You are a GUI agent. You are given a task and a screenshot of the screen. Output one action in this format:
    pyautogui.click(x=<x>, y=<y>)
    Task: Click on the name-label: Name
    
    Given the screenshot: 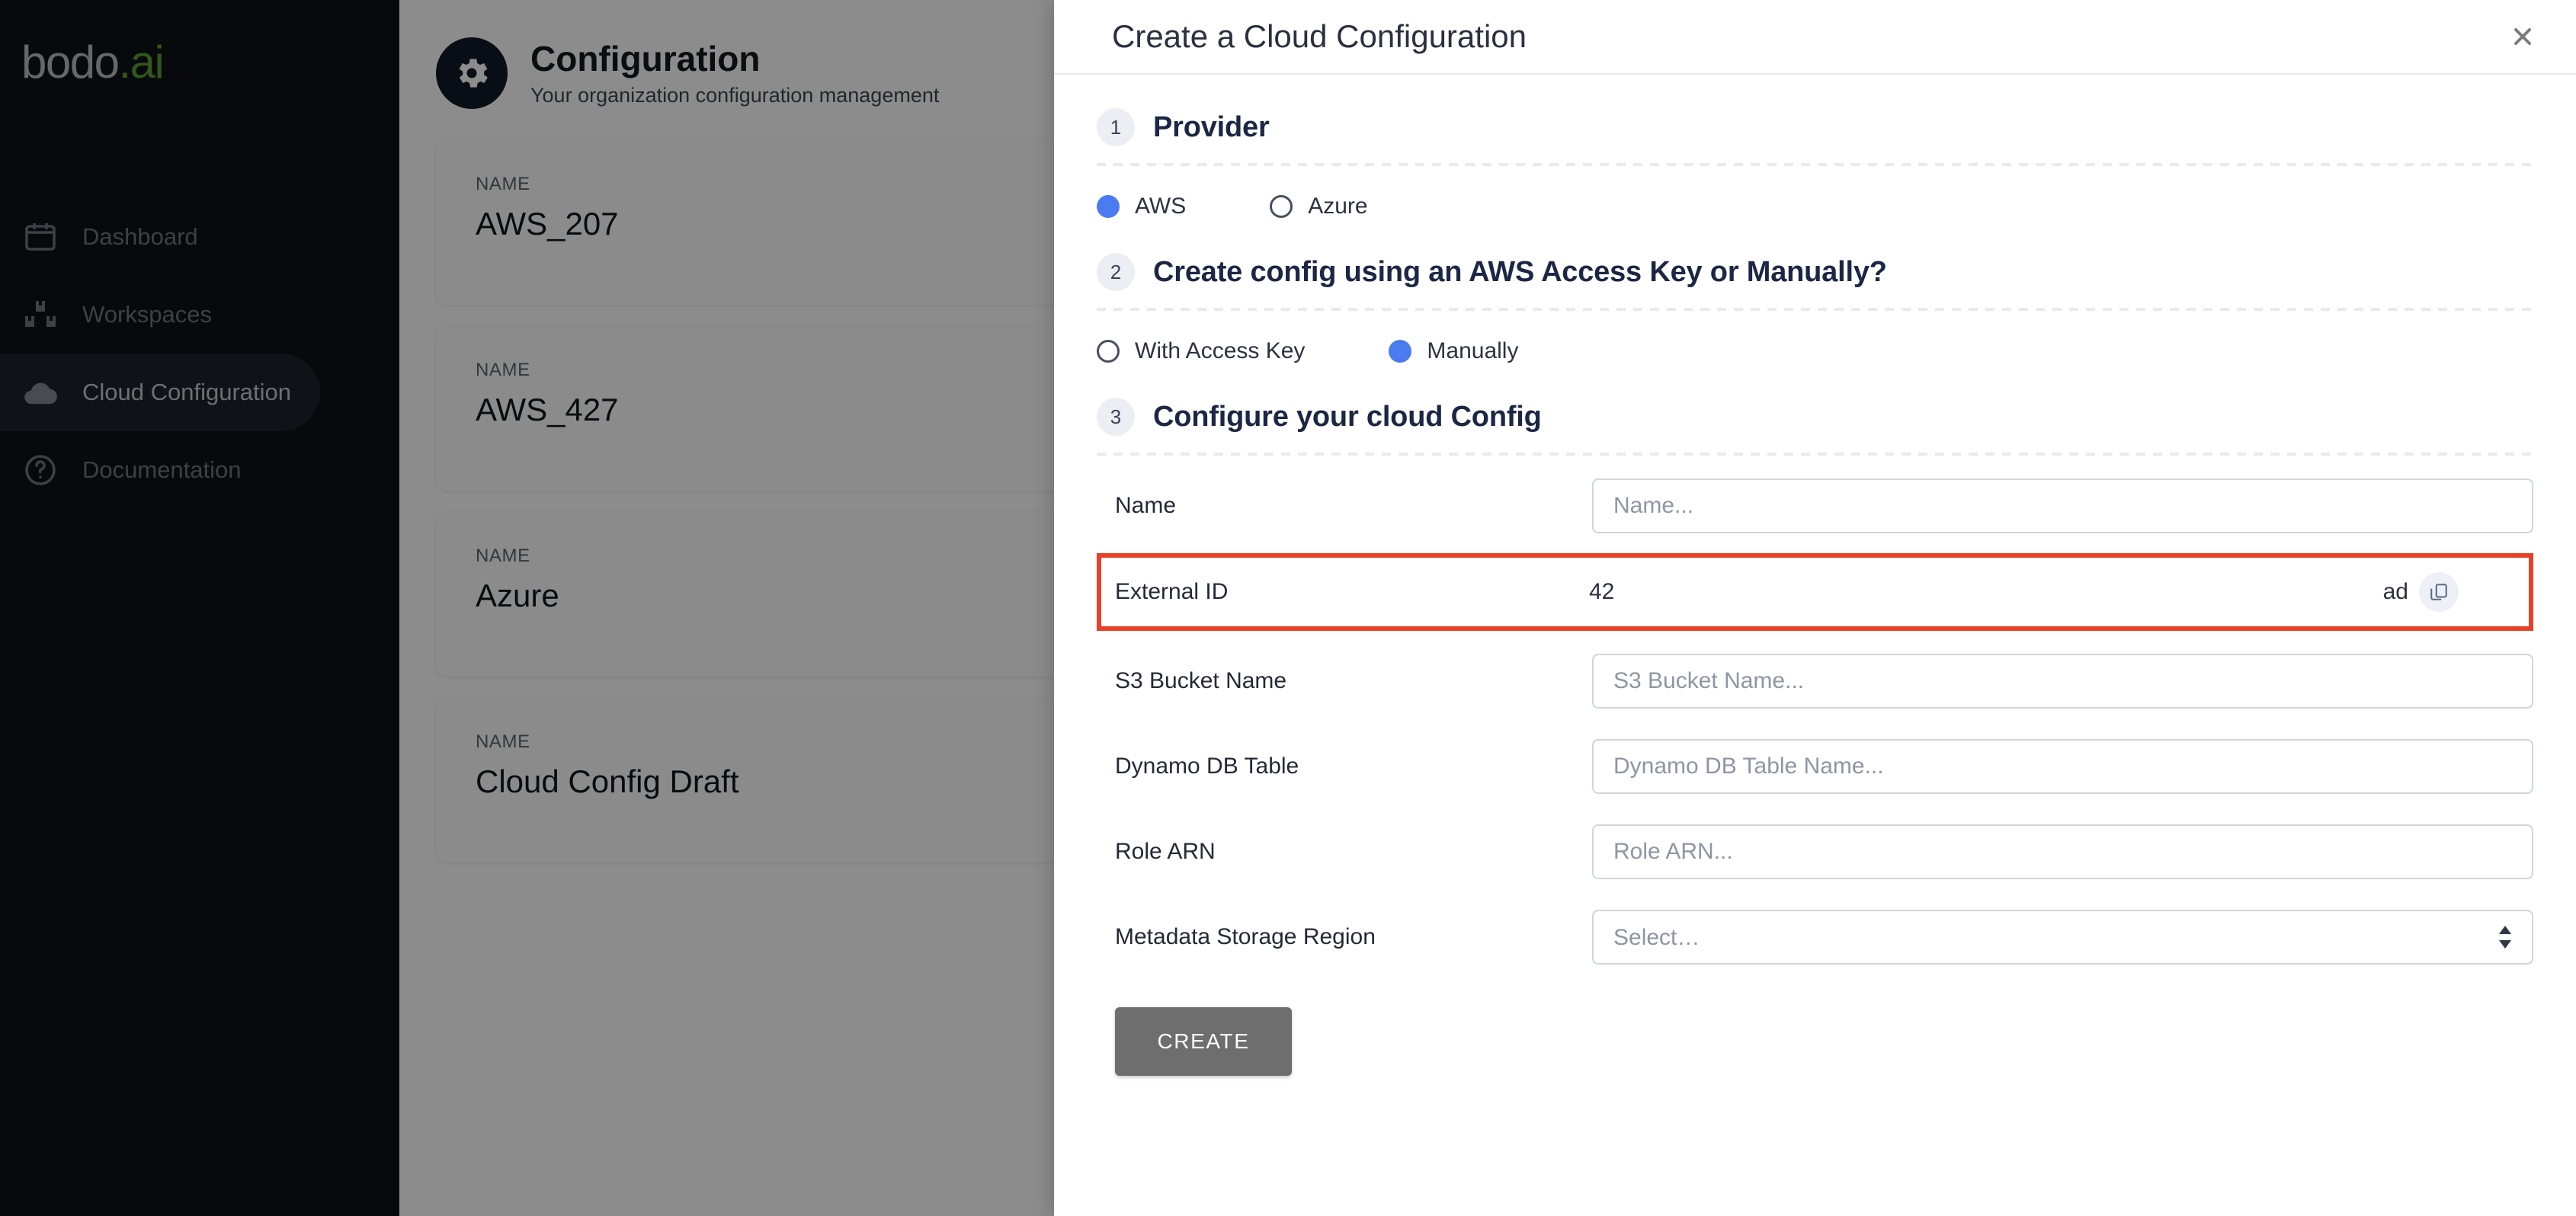 What is the action you would take?
    pyautogui.click(x=1146, y=505)
    